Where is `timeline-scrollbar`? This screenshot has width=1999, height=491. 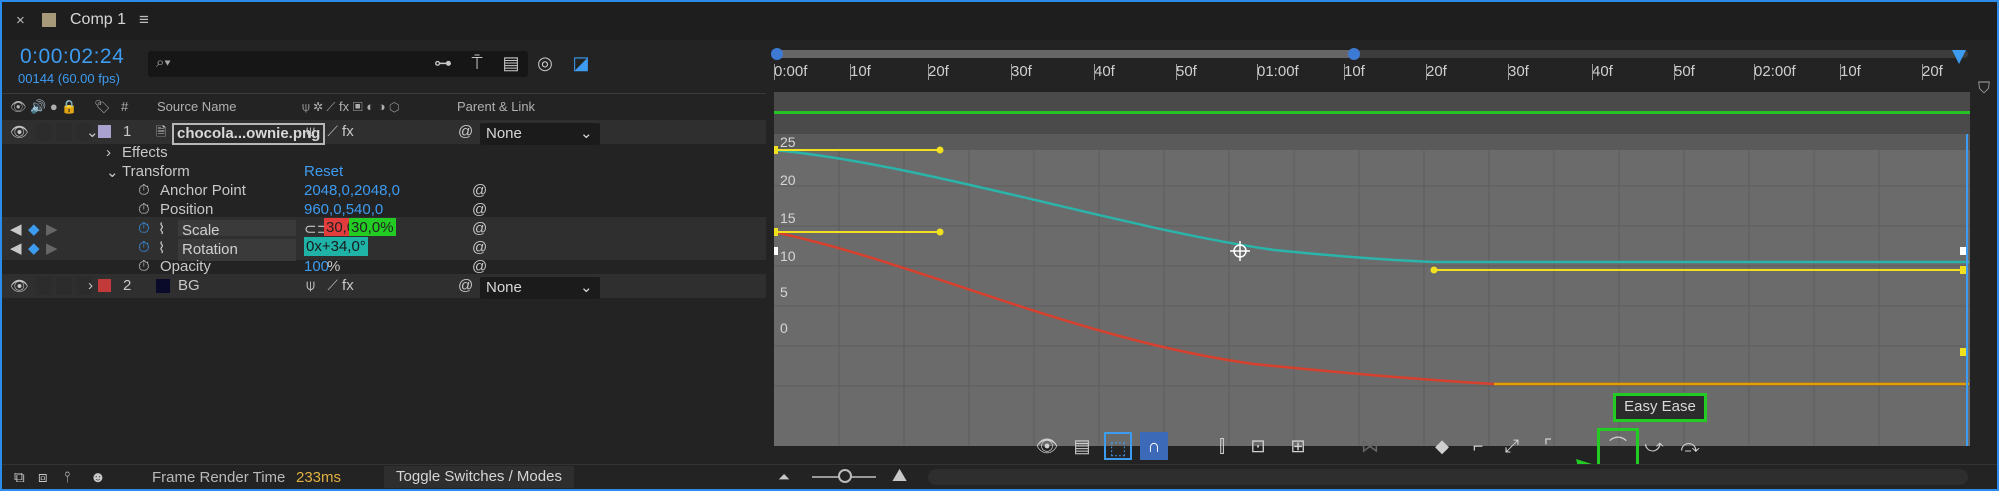 timeline-scrollbar is located at coordinates (1448, 477).